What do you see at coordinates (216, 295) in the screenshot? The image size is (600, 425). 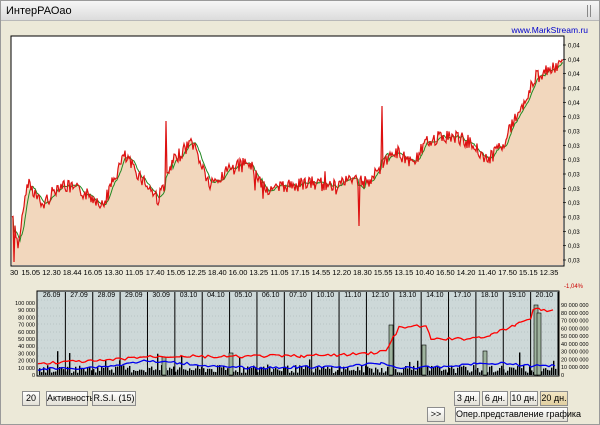 I see `volume-date-label: 04.10` at bounding box center [216, 295].